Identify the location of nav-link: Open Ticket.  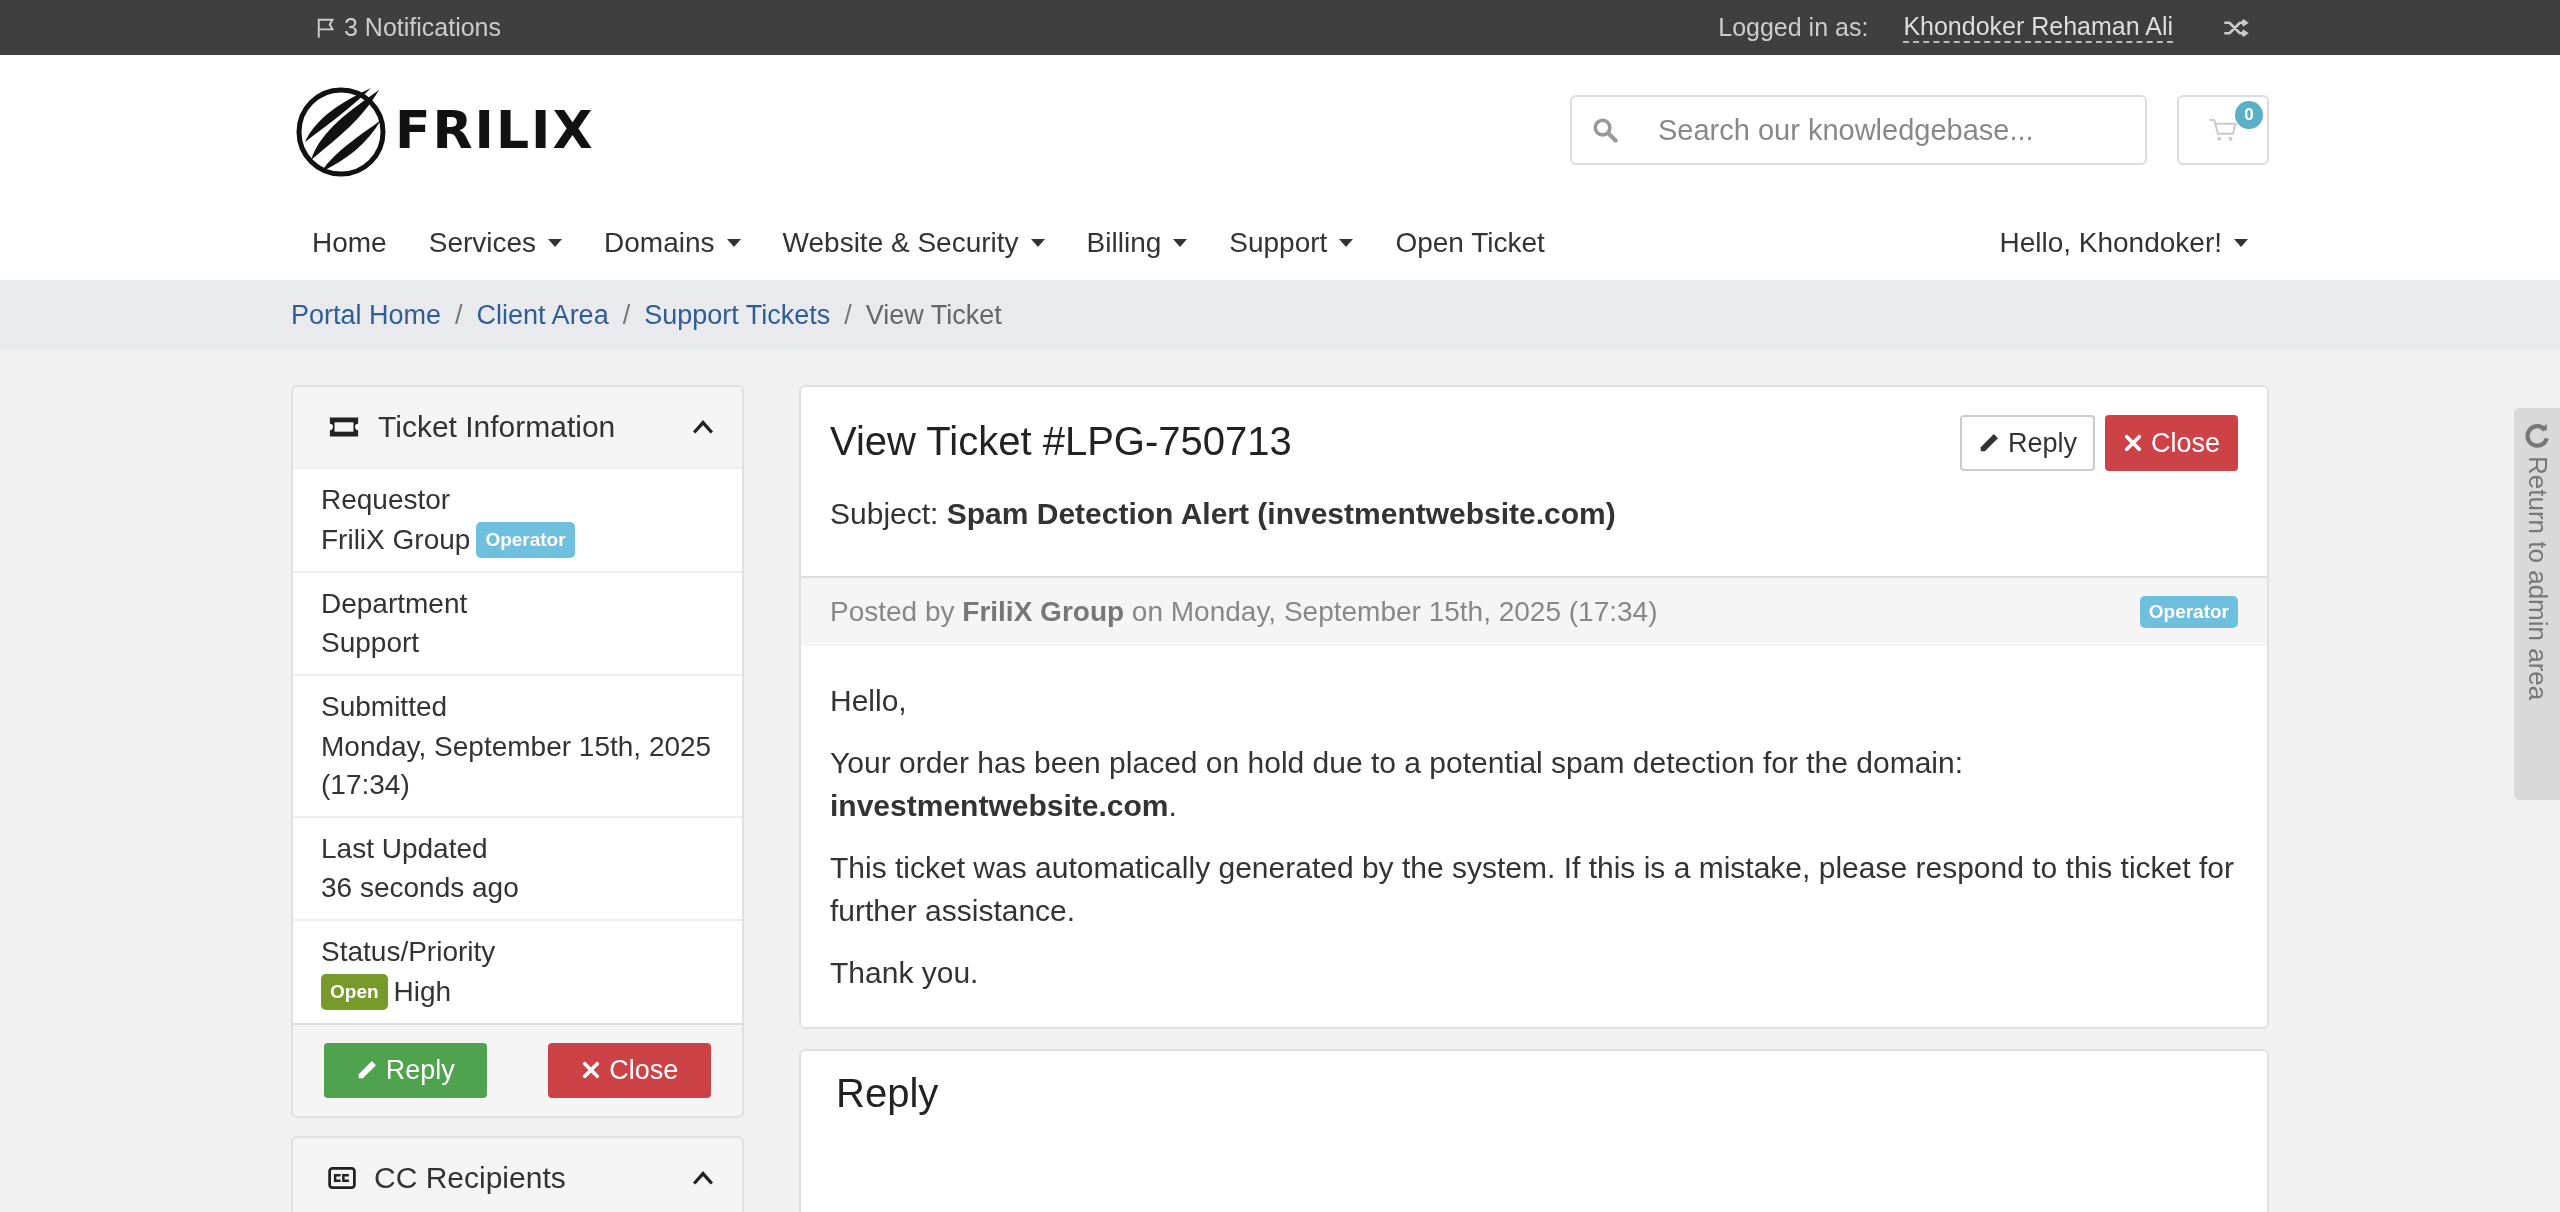
(1470, 242).